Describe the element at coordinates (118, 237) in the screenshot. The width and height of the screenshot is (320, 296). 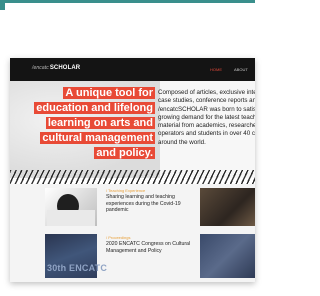
I see `card-tag: / Proceedings` at that location.